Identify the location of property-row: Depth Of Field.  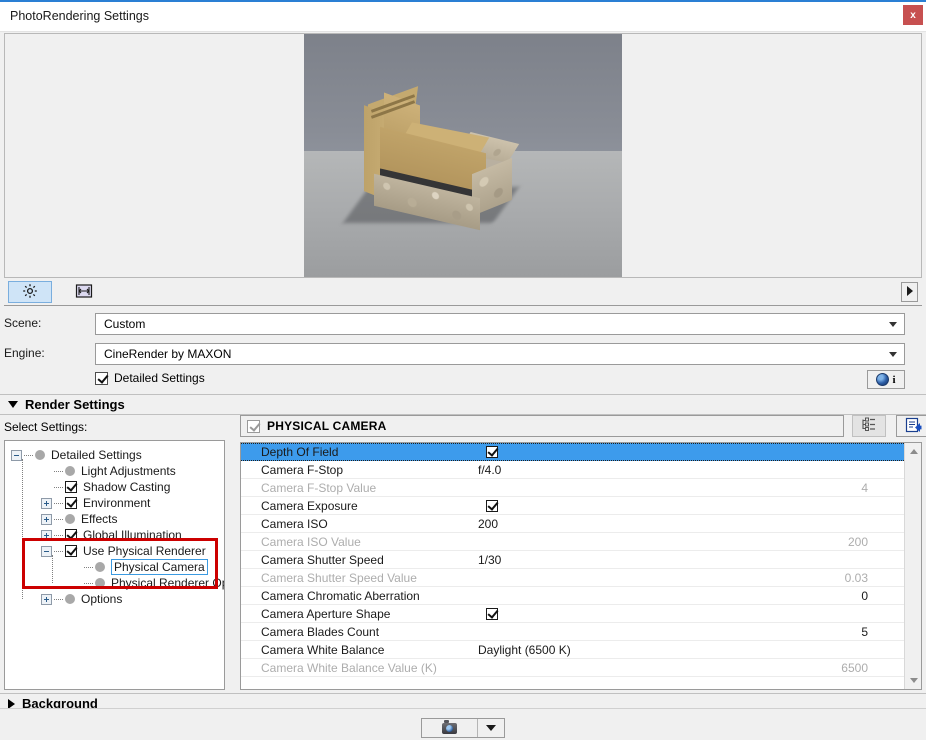
(572, 452).